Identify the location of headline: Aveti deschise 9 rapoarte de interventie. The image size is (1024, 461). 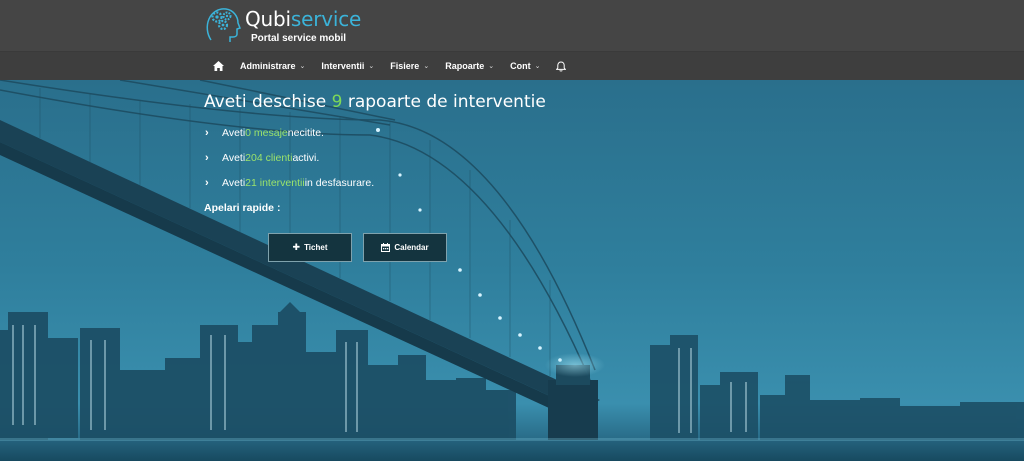
(375, 102).